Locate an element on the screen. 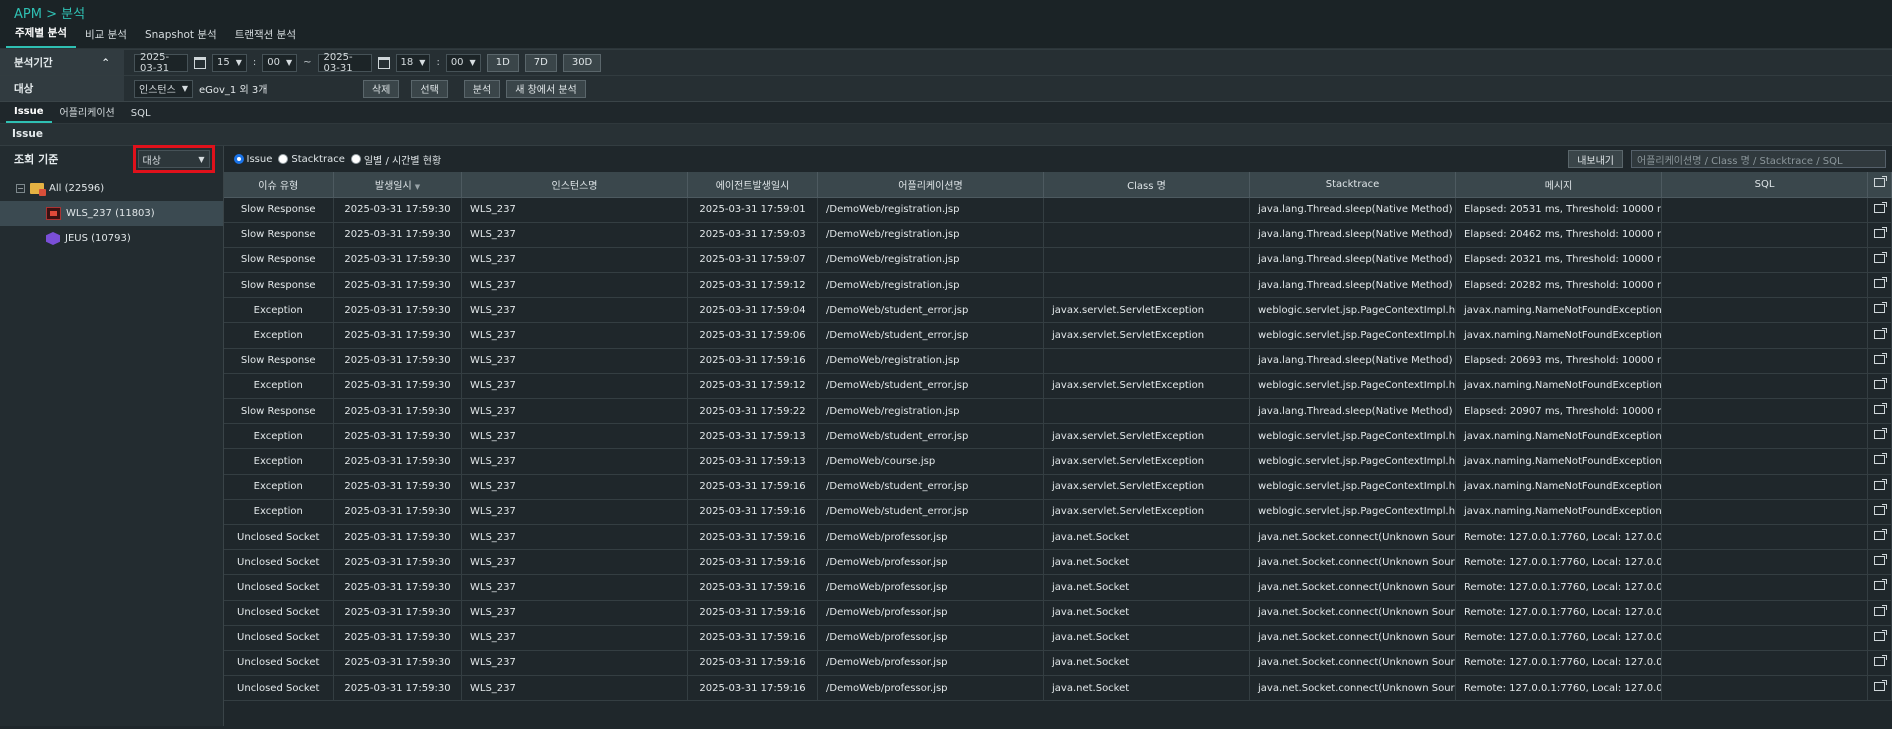 This screenshot has width=1892, height=729. column-header: SQL is located at coordinates (1764, 185).